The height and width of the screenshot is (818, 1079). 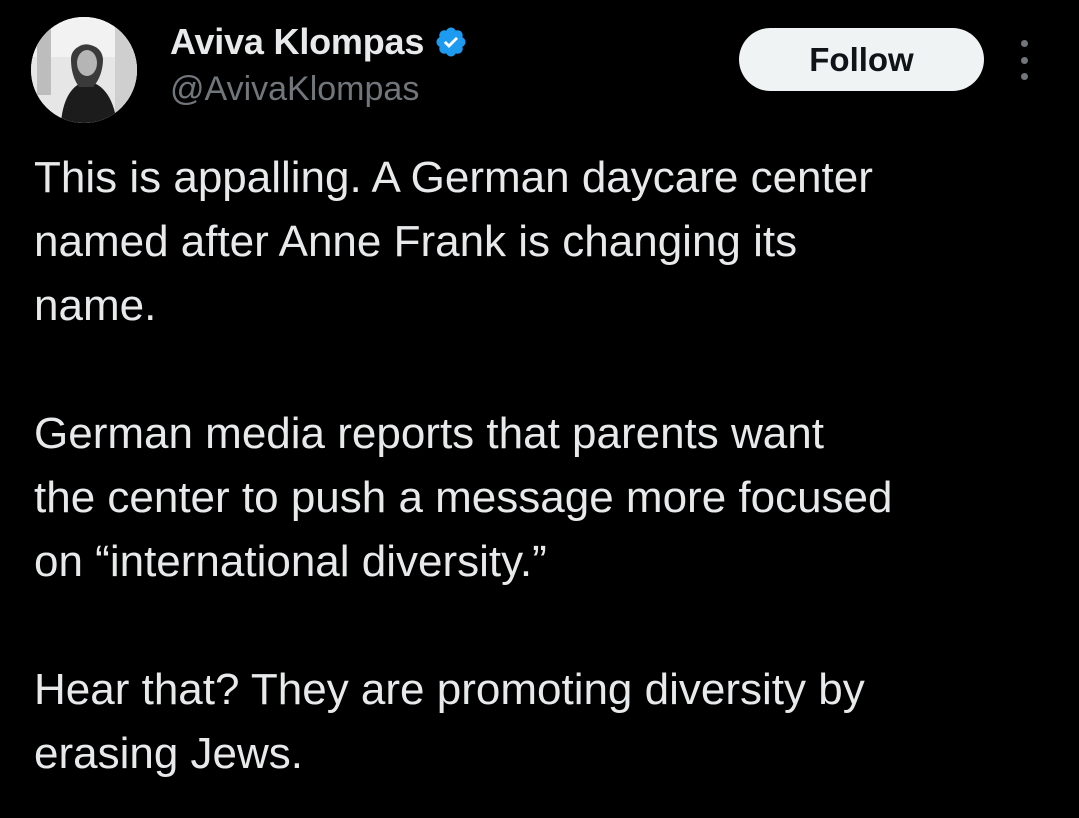 What do you see at coordinates (451, 42) in the screenshot?
I see `verified-badge-icon` at bounding box center [451, 42].